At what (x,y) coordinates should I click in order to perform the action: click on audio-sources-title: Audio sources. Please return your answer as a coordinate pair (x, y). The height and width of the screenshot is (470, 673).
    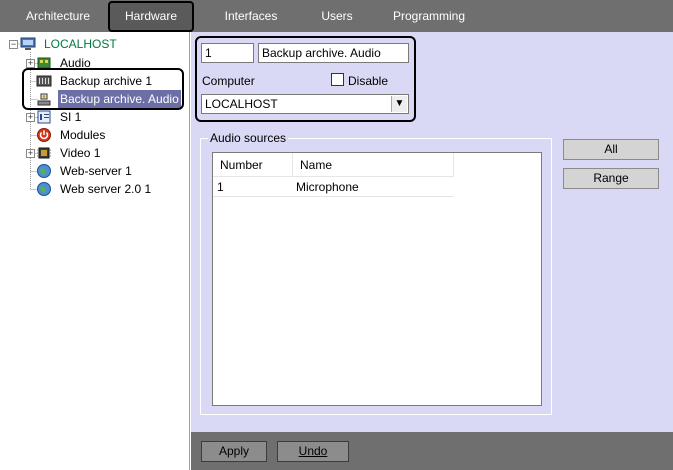
    Looking at the image, I should click on (248, 138).